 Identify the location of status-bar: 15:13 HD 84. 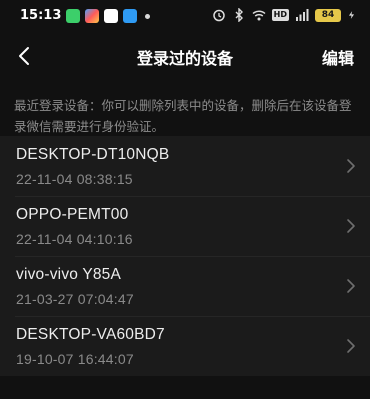
(185, 17).